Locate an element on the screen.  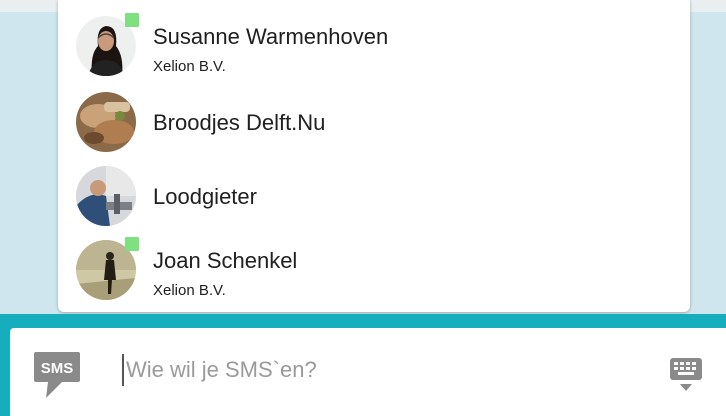
contact-name: Joan Schenkel is located at coordinates (225, 260).